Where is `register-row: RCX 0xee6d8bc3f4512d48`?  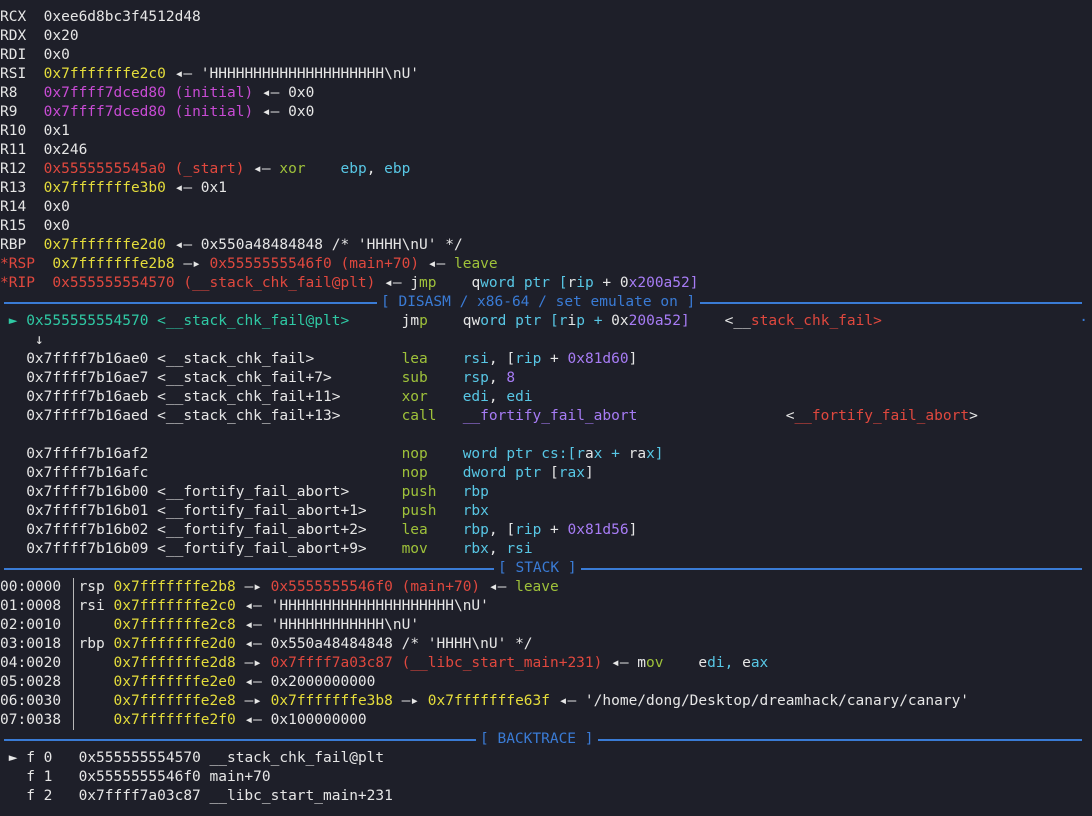
register-row: RCX 0xee6d8bc3f4512d48 is located at coordinates (100, 17).